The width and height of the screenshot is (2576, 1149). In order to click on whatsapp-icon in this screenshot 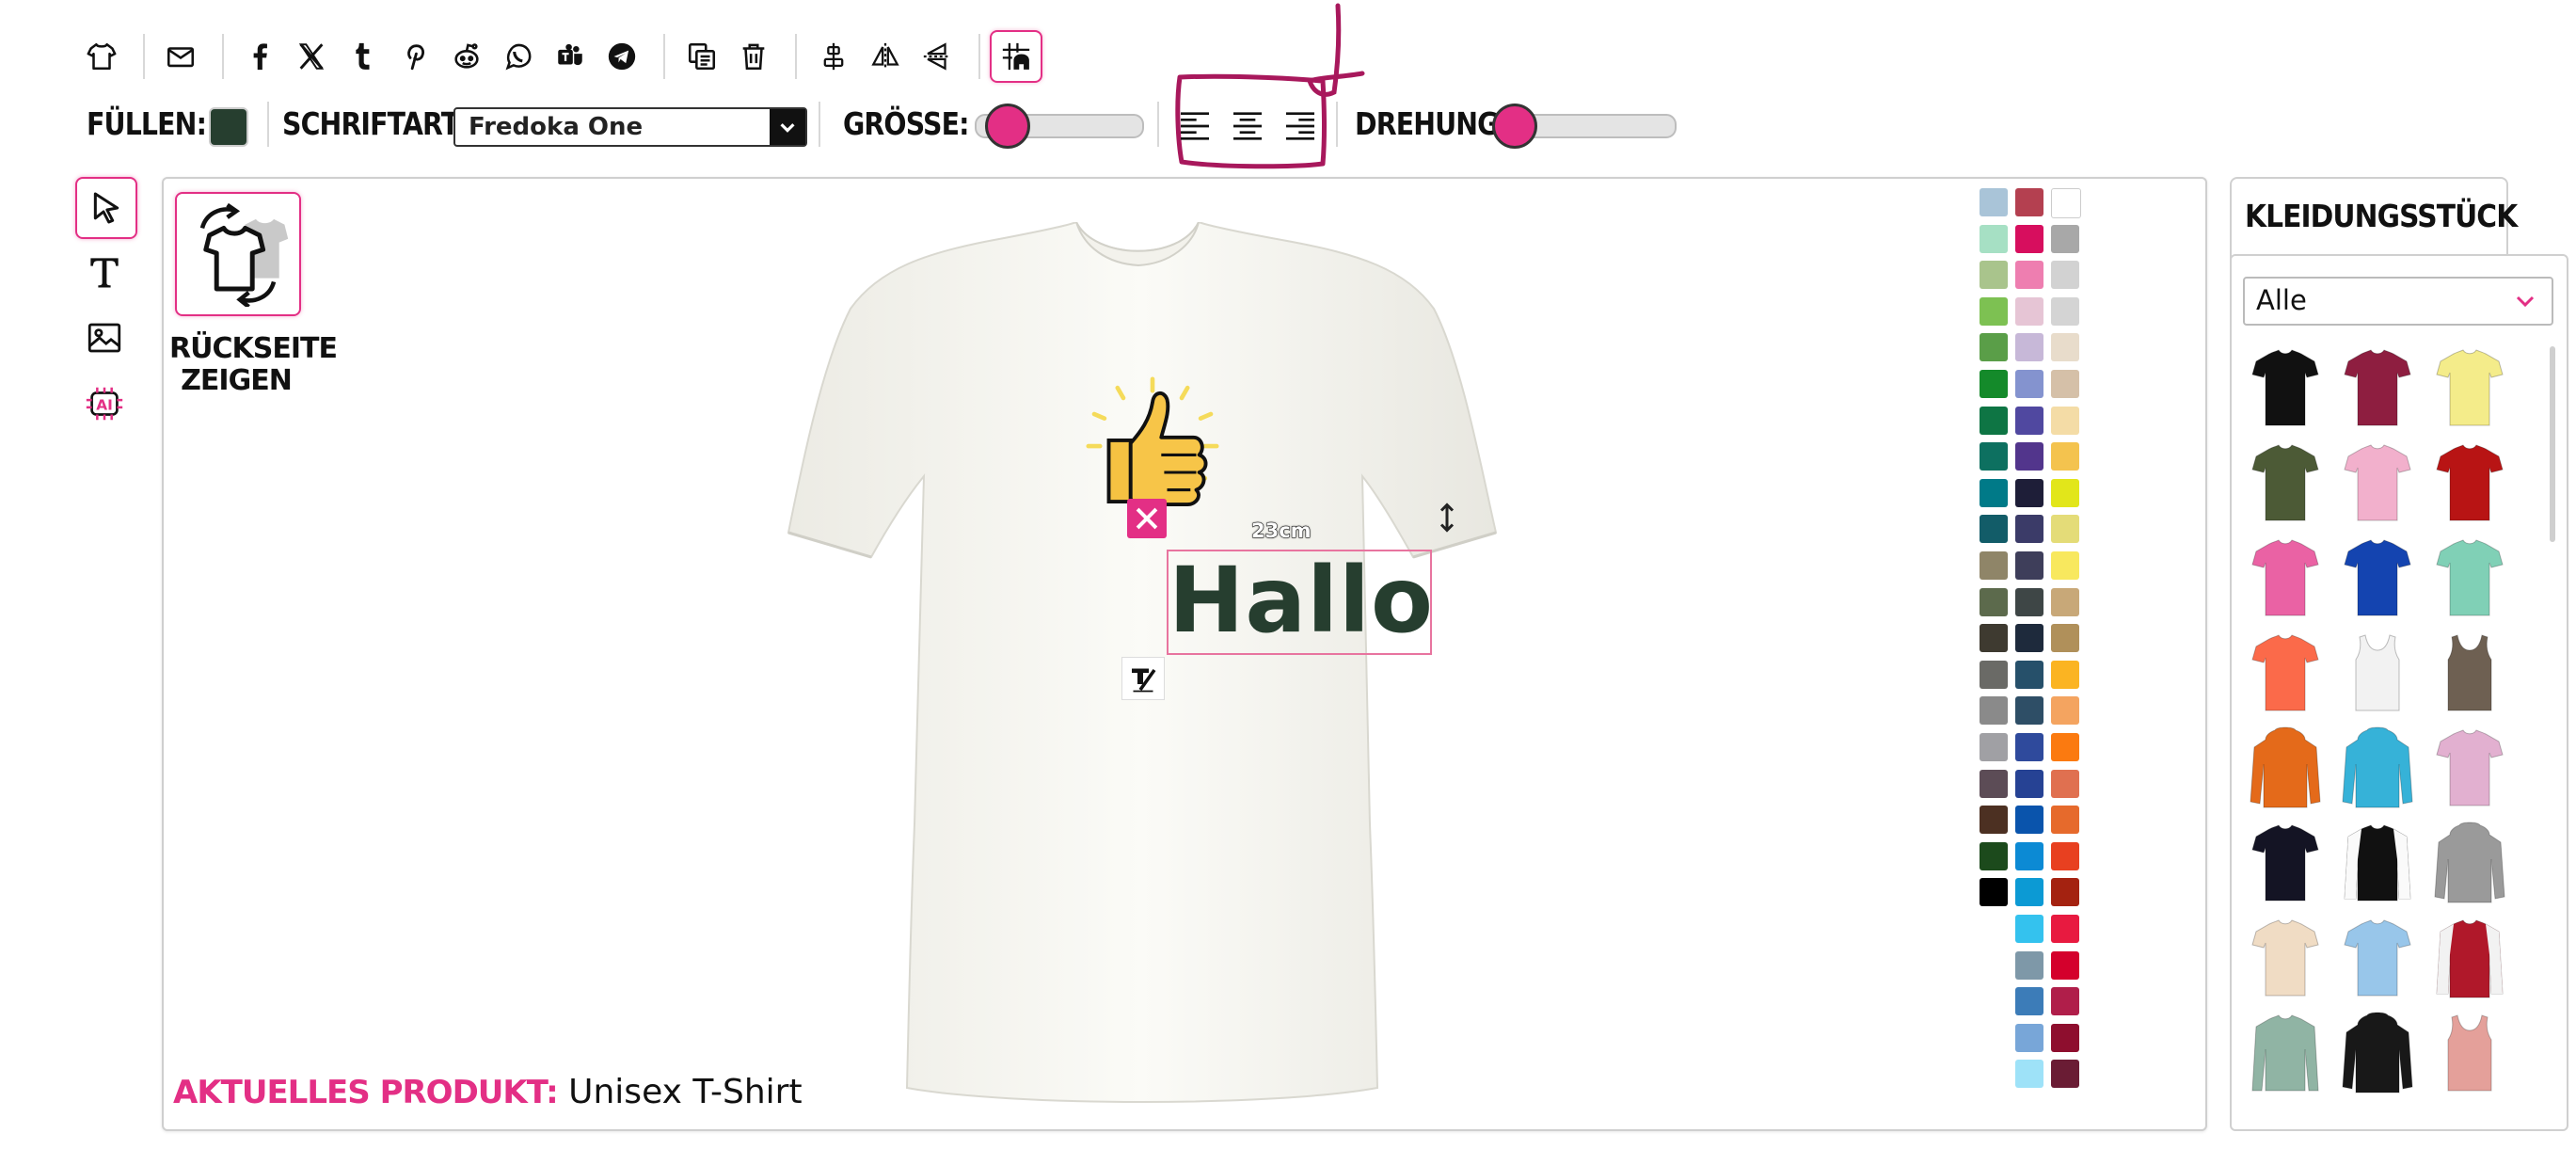, I will do `click(519, 57)`.